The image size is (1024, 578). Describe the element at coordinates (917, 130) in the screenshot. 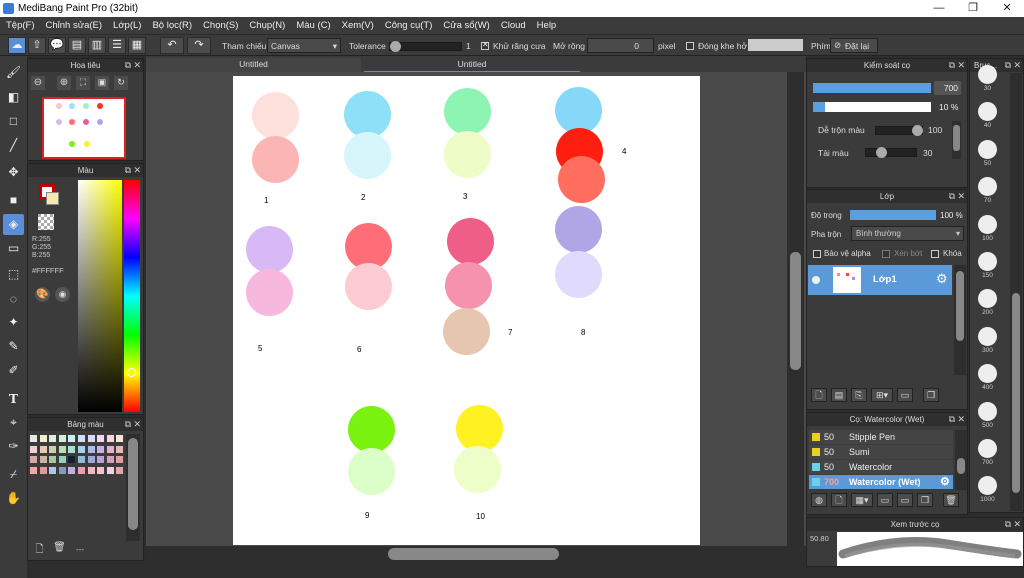

I see `slider-handle` at that location.